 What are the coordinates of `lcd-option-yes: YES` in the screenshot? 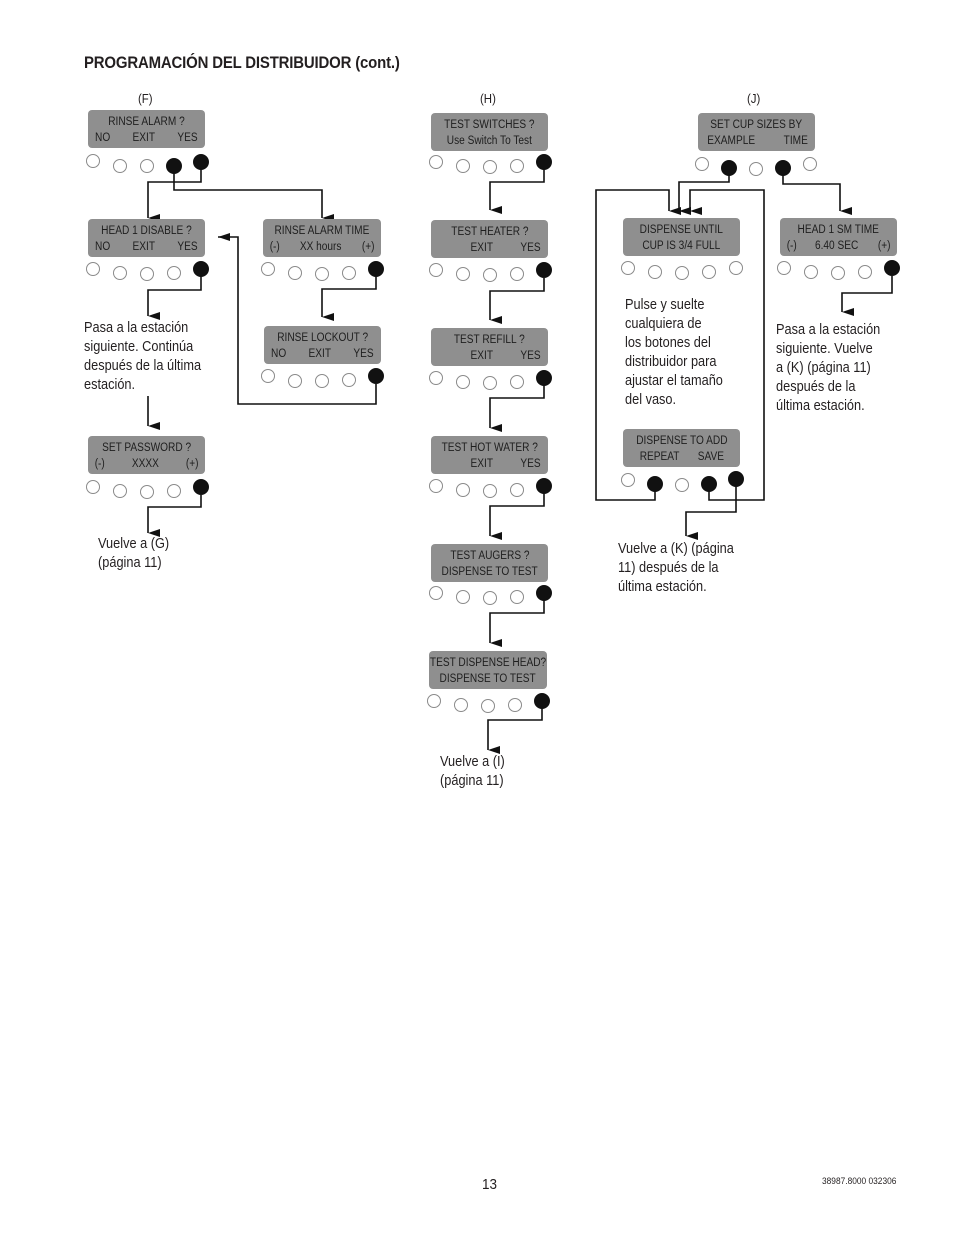 It's located at (187, 247).